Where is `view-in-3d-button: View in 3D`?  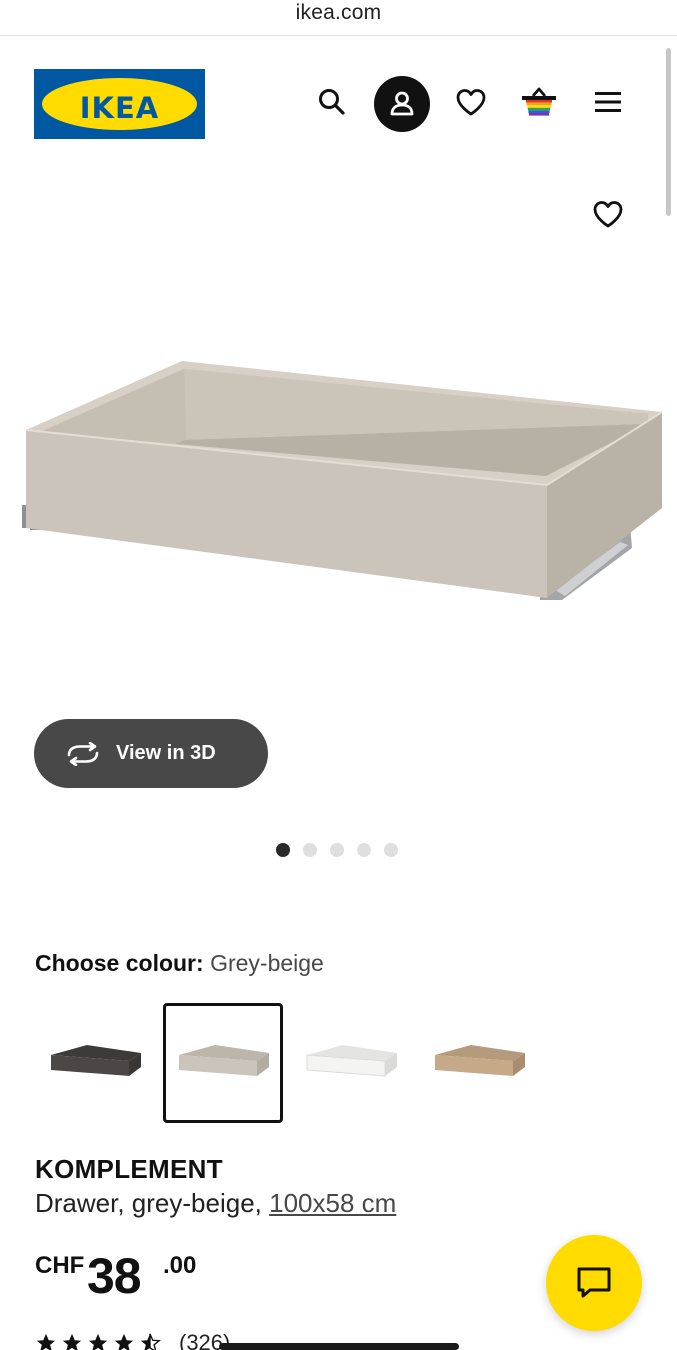 view-in-3d-button: View in 3D is located at coordinates (151, 753).